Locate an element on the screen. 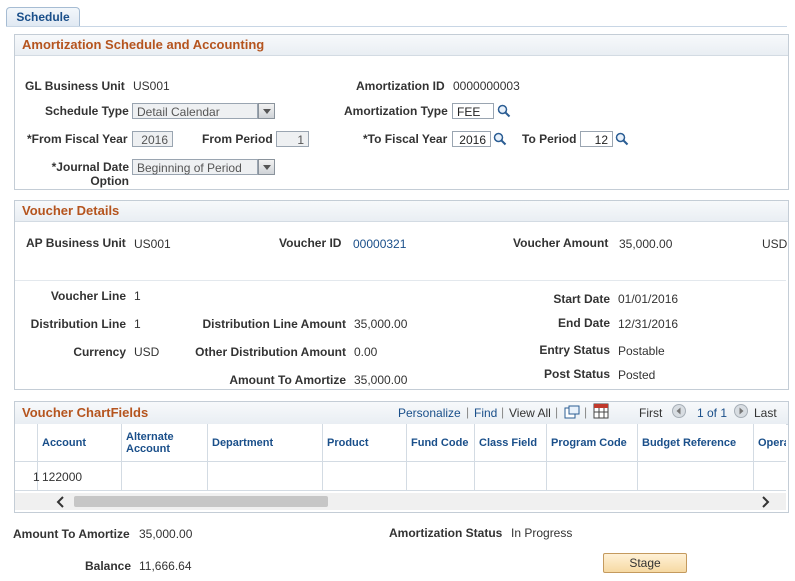 This screenshot has width=795, height=581. grid-rownum-header is located at coordinates (26, 442).